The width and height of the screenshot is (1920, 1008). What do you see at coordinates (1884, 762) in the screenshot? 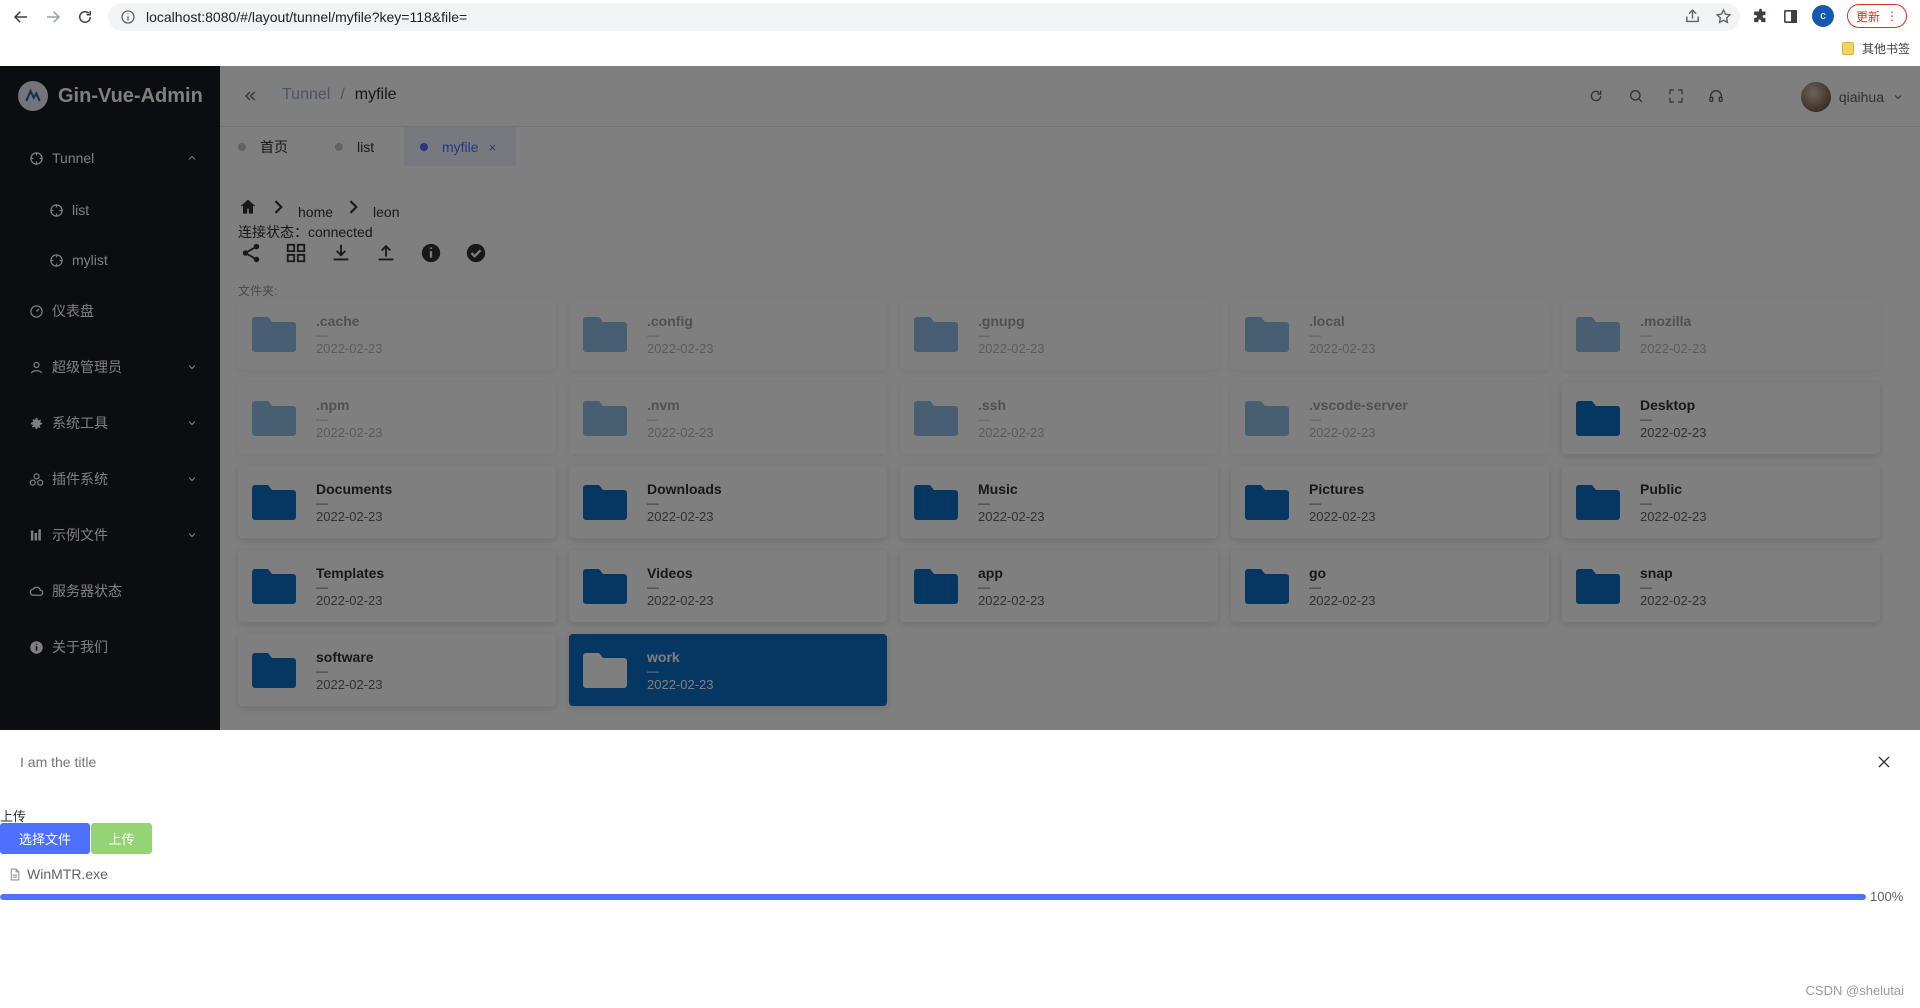
I see `close-icon` at bounding box center [1884, 762].